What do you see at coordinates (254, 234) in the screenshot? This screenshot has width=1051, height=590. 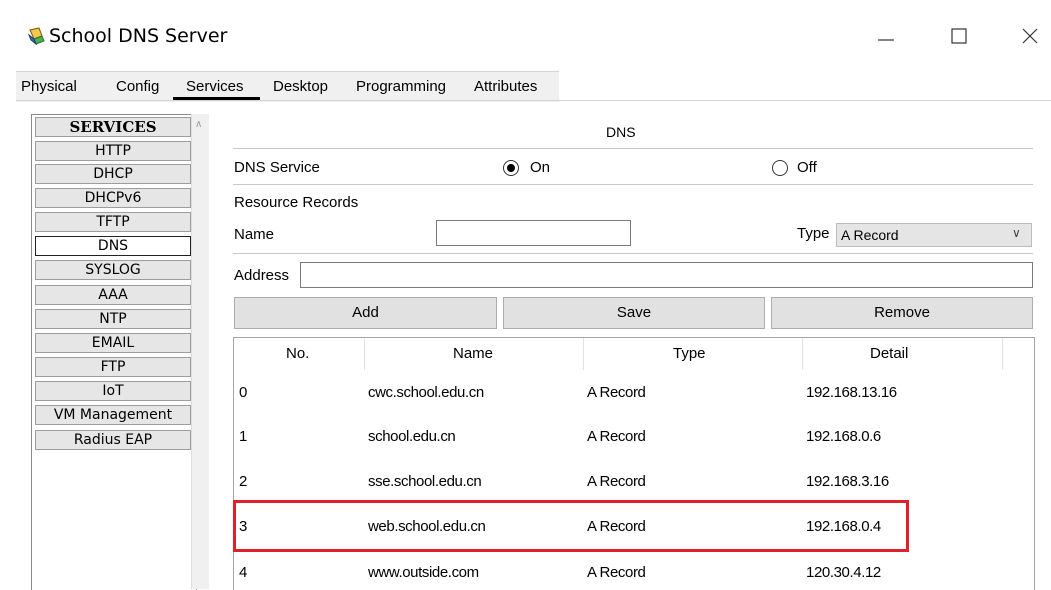 I see `name-label: Name` at bounding box center [254, 234].